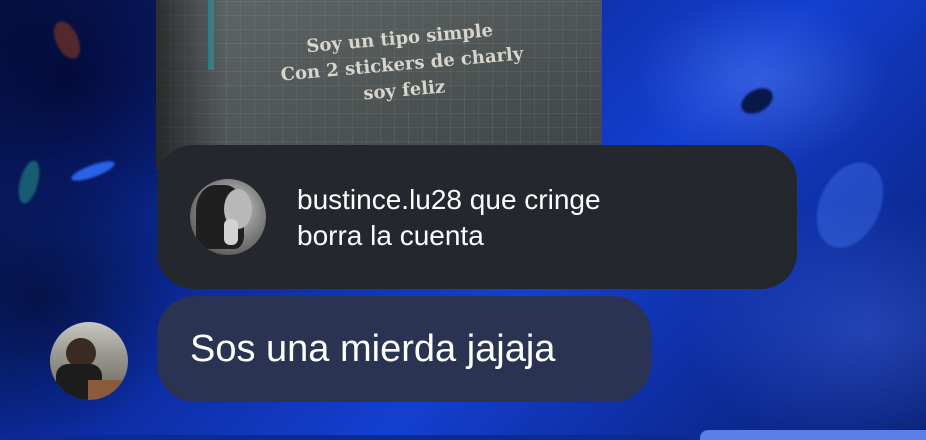 The image size is (926, 440). What do you see at coordinates (231, 232) in the screenshot?
I see `avatar-hand` at bounding box center [231, 232].